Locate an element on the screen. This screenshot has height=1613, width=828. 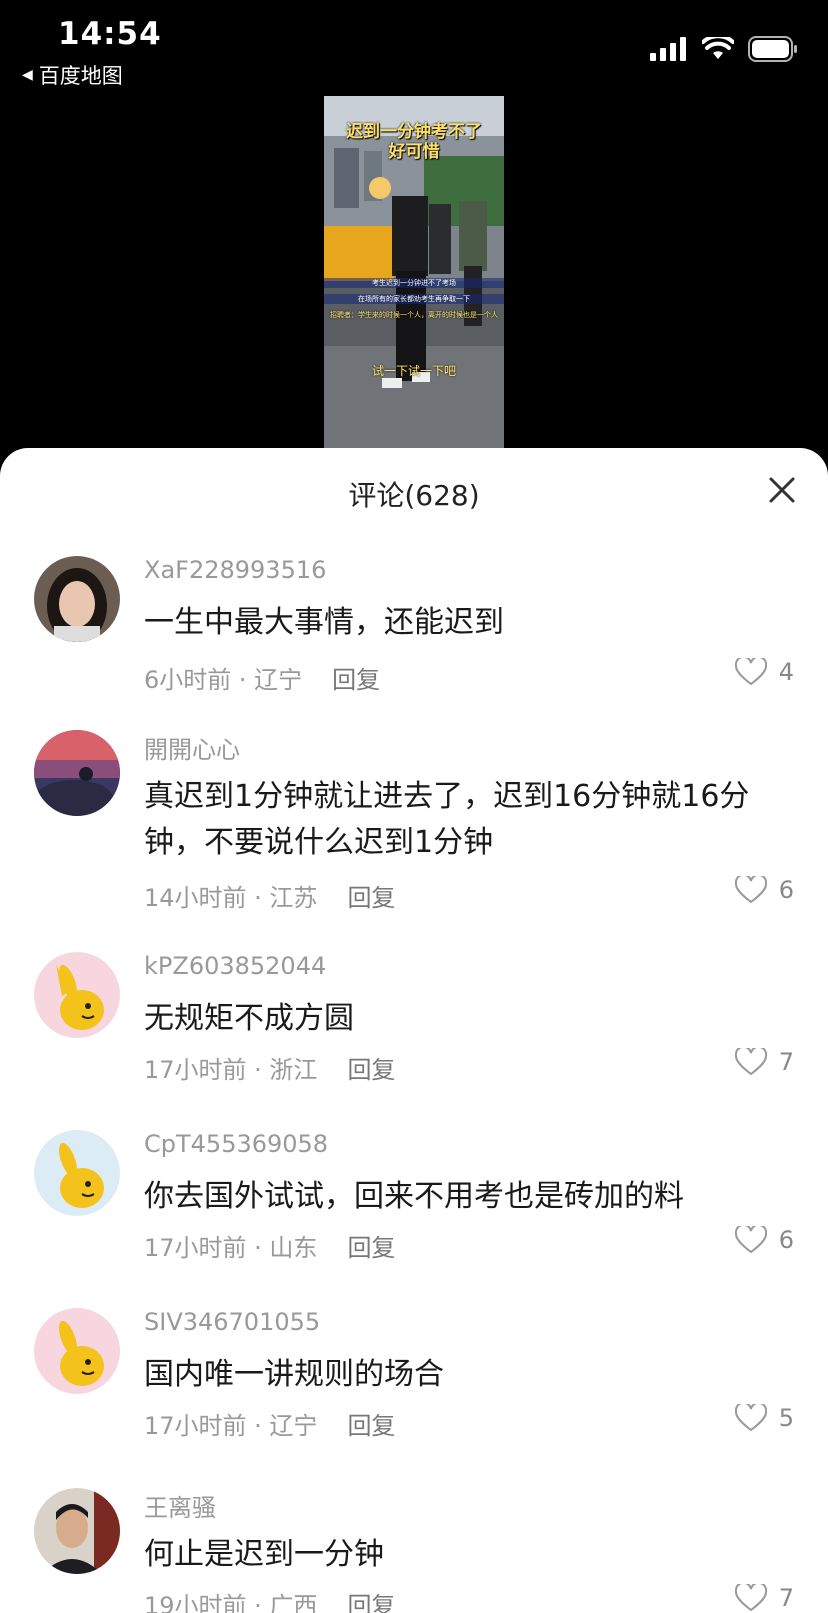
like-button: 5 is located at coordinates (764, 1418).